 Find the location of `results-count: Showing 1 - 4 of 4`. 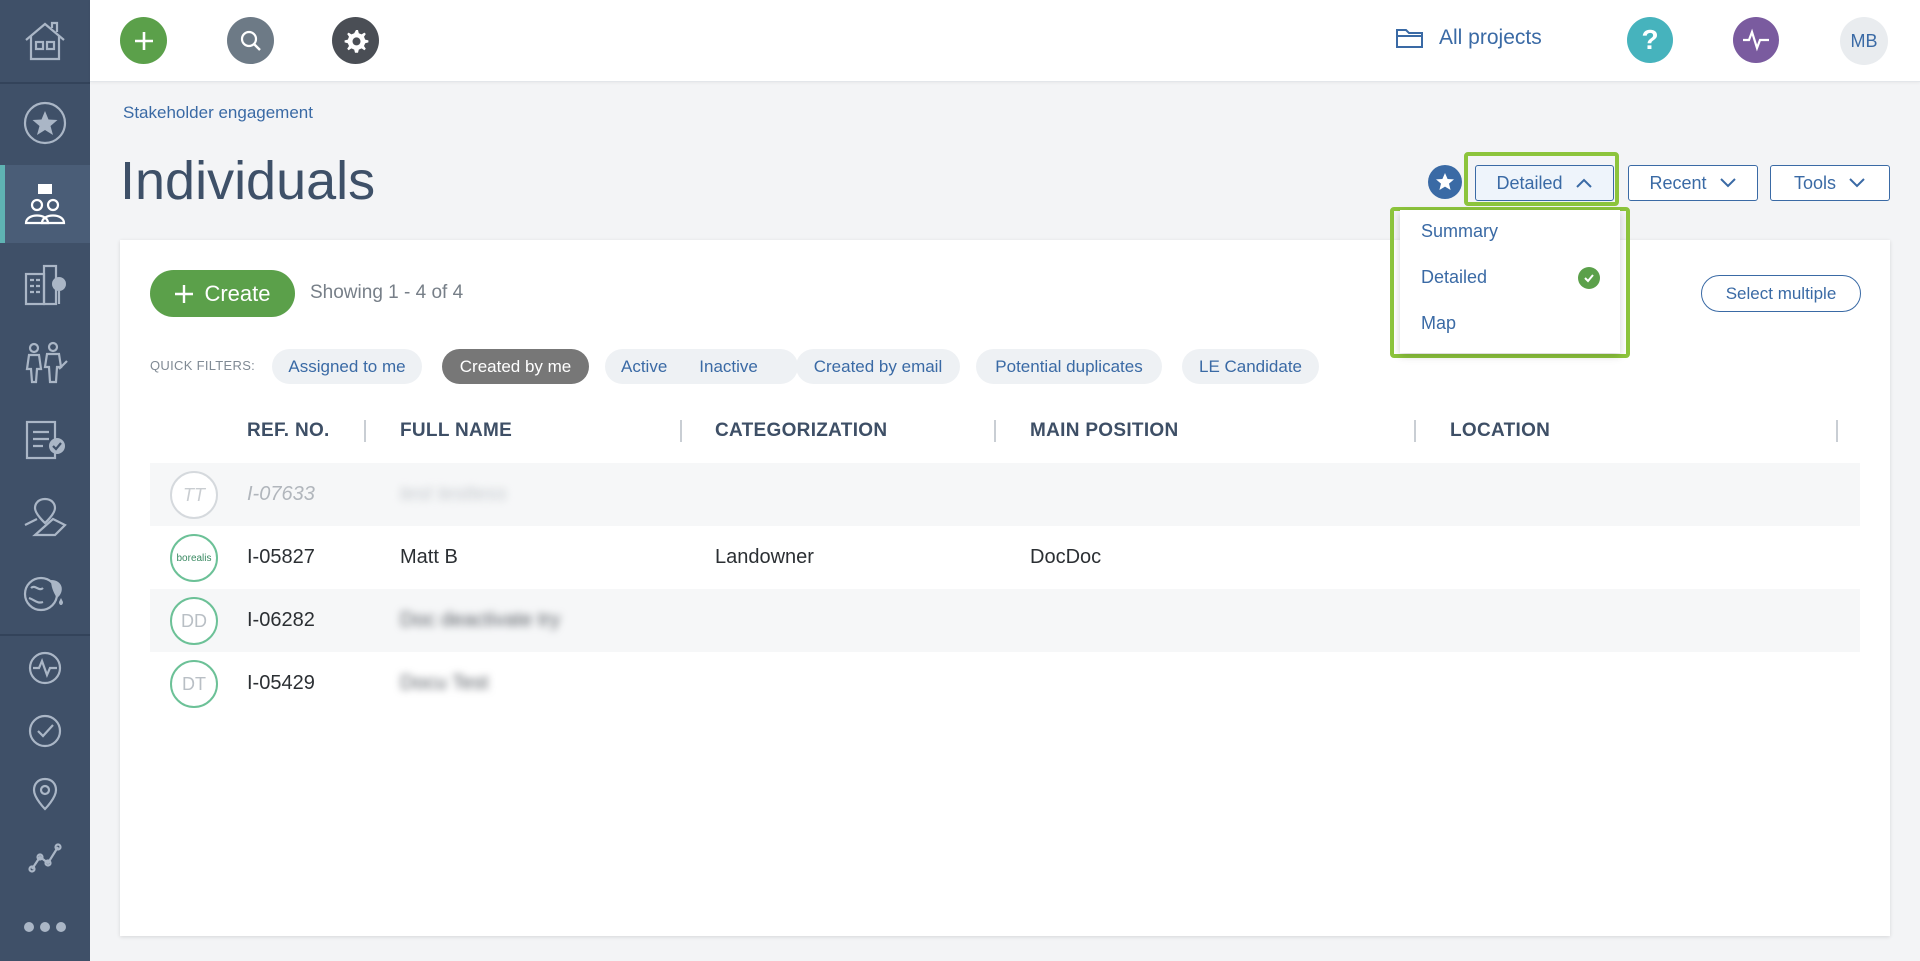

results-count: Showing 1 - 4 of 4 is located at coordinates (387, 292).